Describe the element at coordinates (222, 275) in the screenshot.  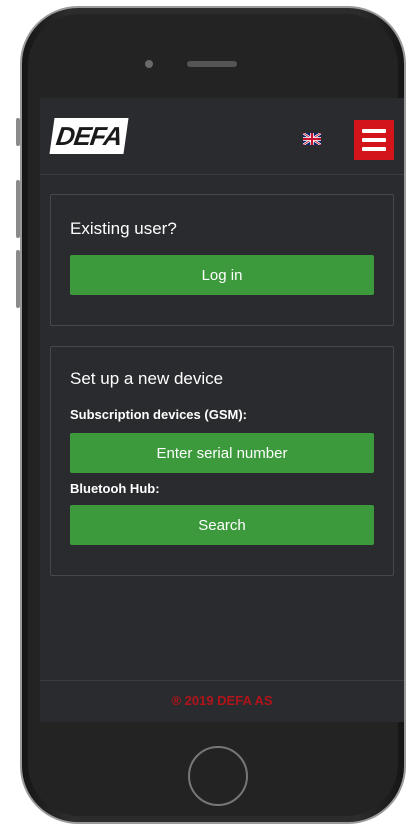
I see `login-button: Log in` at that location.